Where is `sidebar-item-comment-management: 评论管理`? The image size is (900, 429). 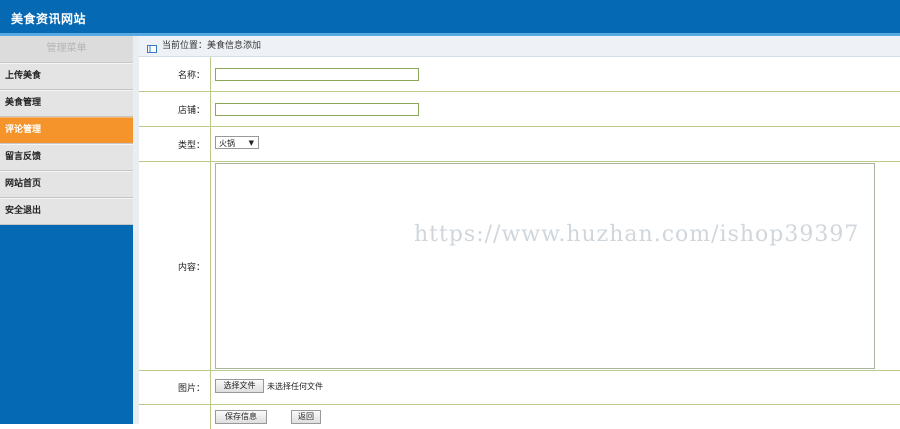 sidebar-item-comment-management: 评论管理 is located at coordinates (66, 130).